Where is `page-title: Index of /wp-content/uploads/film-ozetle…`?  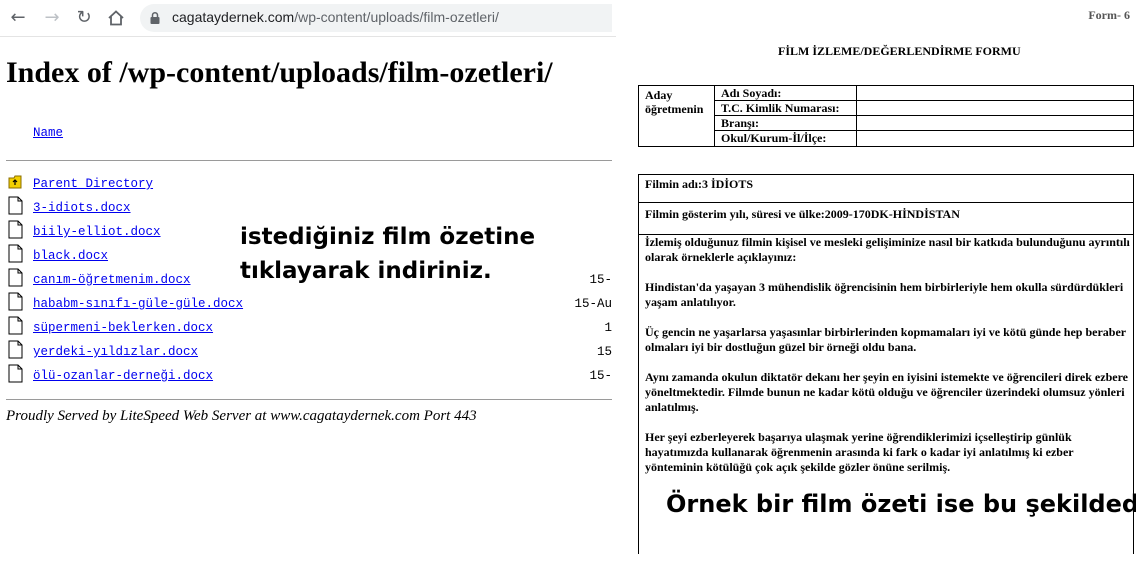 page-title: Index of /wp-content/uploads/film-ozetle… is located at coordinates (279, 72).